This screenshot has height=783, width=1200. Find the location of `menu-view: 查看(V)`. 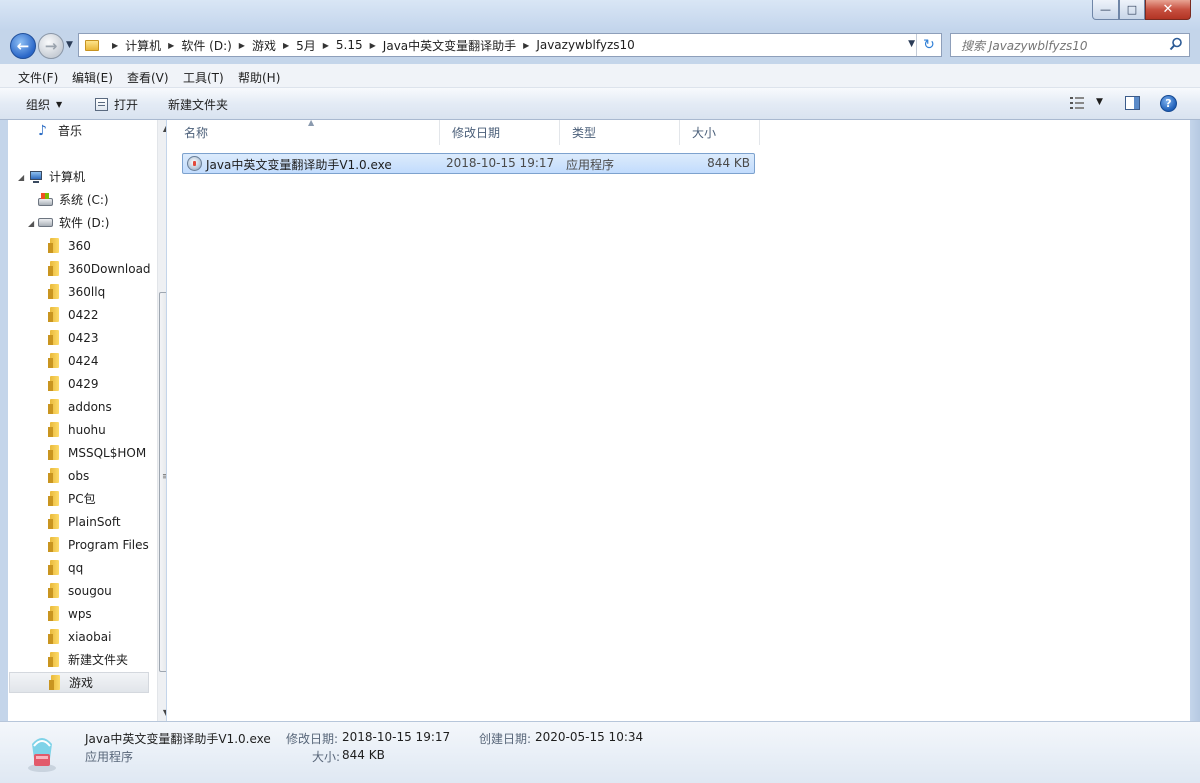

menu-view: 查看(V) is located at coordinates (148, 77).